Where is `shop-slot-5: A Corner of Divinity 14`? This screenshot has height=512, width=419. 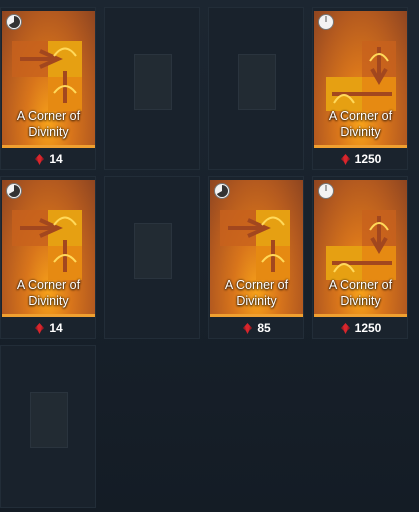
shop-slot-5: A Corner of Divinity 14 is located at coordinates (48, 257).